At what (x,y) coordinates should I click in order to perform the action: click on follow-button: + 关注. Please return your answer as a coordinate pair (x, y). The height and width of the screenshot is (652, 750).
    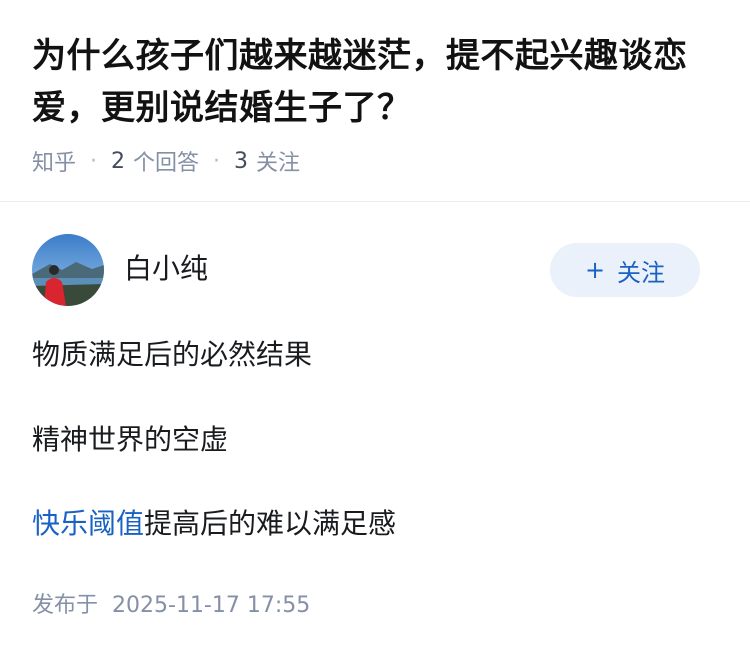
    Looking at the image, I should click on (625, 270).